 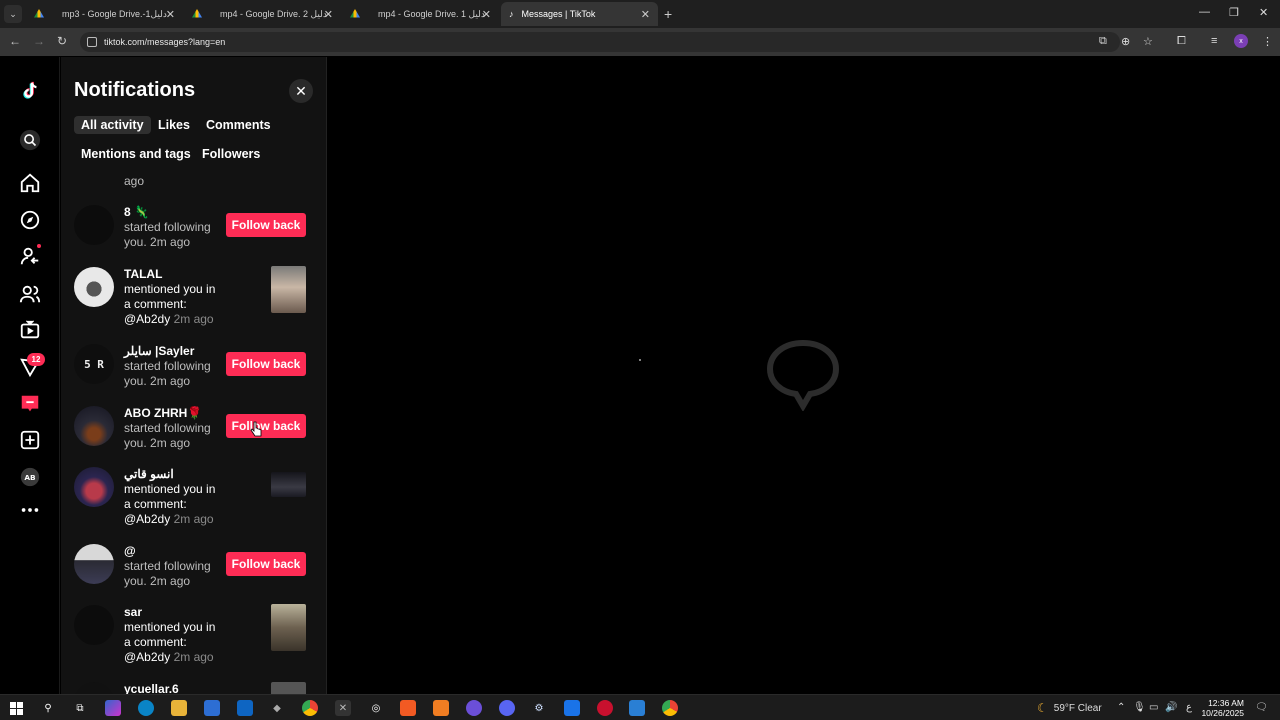 I want to click on filter-likes: Likes, so click(x=174, y=125).